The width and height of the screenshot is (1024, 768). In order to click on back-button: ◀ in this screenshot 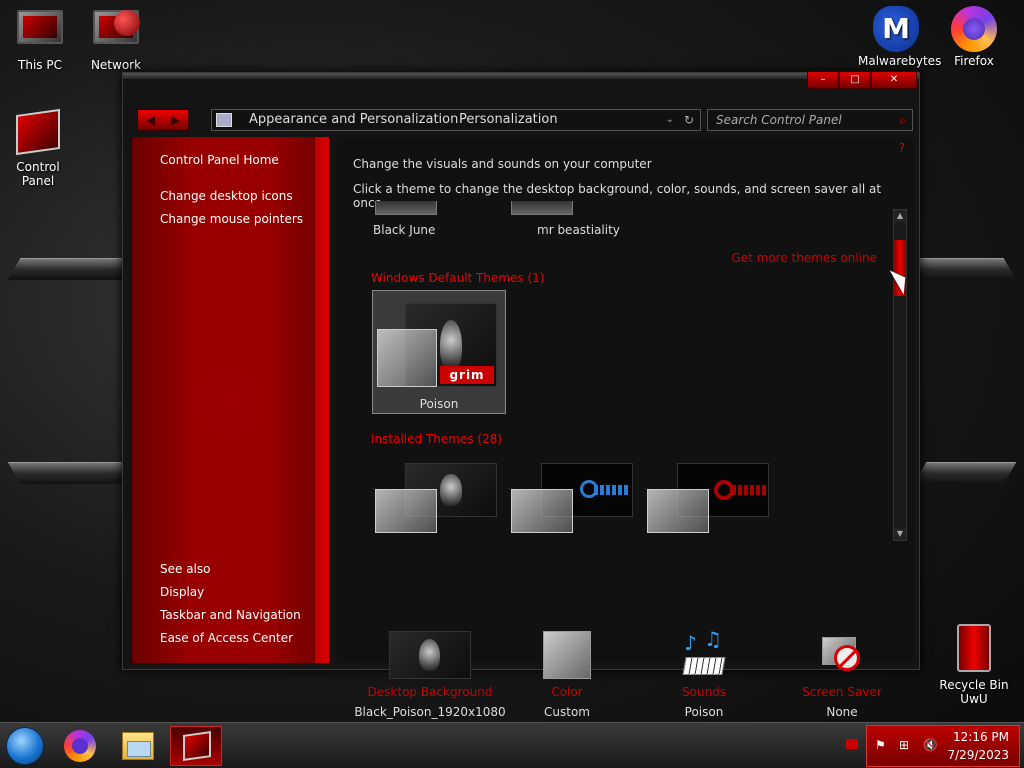, I will do `click(150, 120)`.